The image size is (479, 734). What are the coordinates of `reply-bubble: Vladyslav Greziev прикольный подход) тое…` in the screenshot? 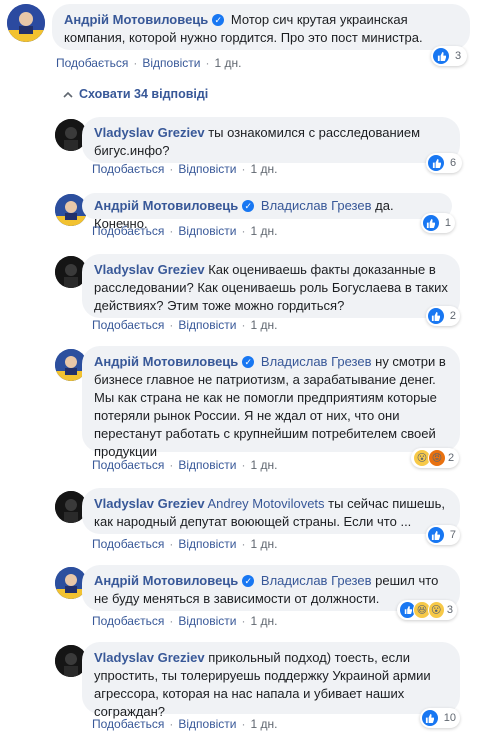 It's located at (271, 680).